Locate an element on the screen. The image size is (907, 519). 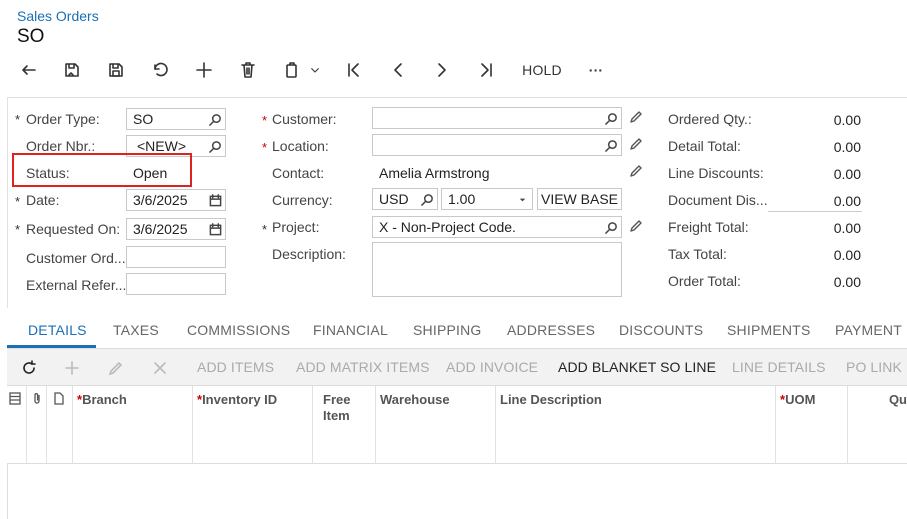
column-warehouse: Warehouse is located at coordinates (436, 424).